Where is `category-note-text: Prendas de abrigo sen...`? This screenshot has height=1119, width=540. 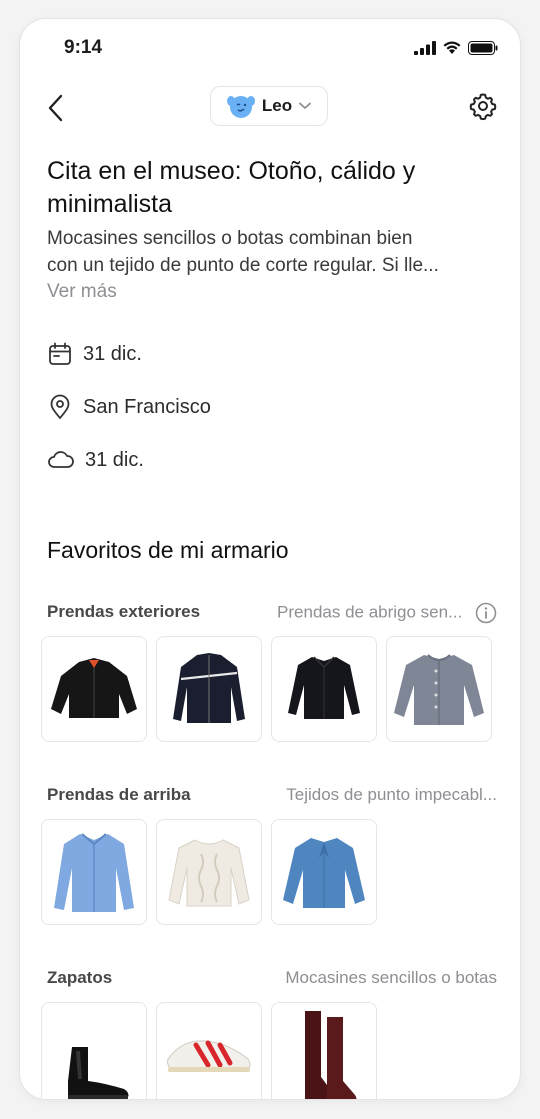 category-note-text: Prendas de abrigo sen... is located at coordinates (370, 612).